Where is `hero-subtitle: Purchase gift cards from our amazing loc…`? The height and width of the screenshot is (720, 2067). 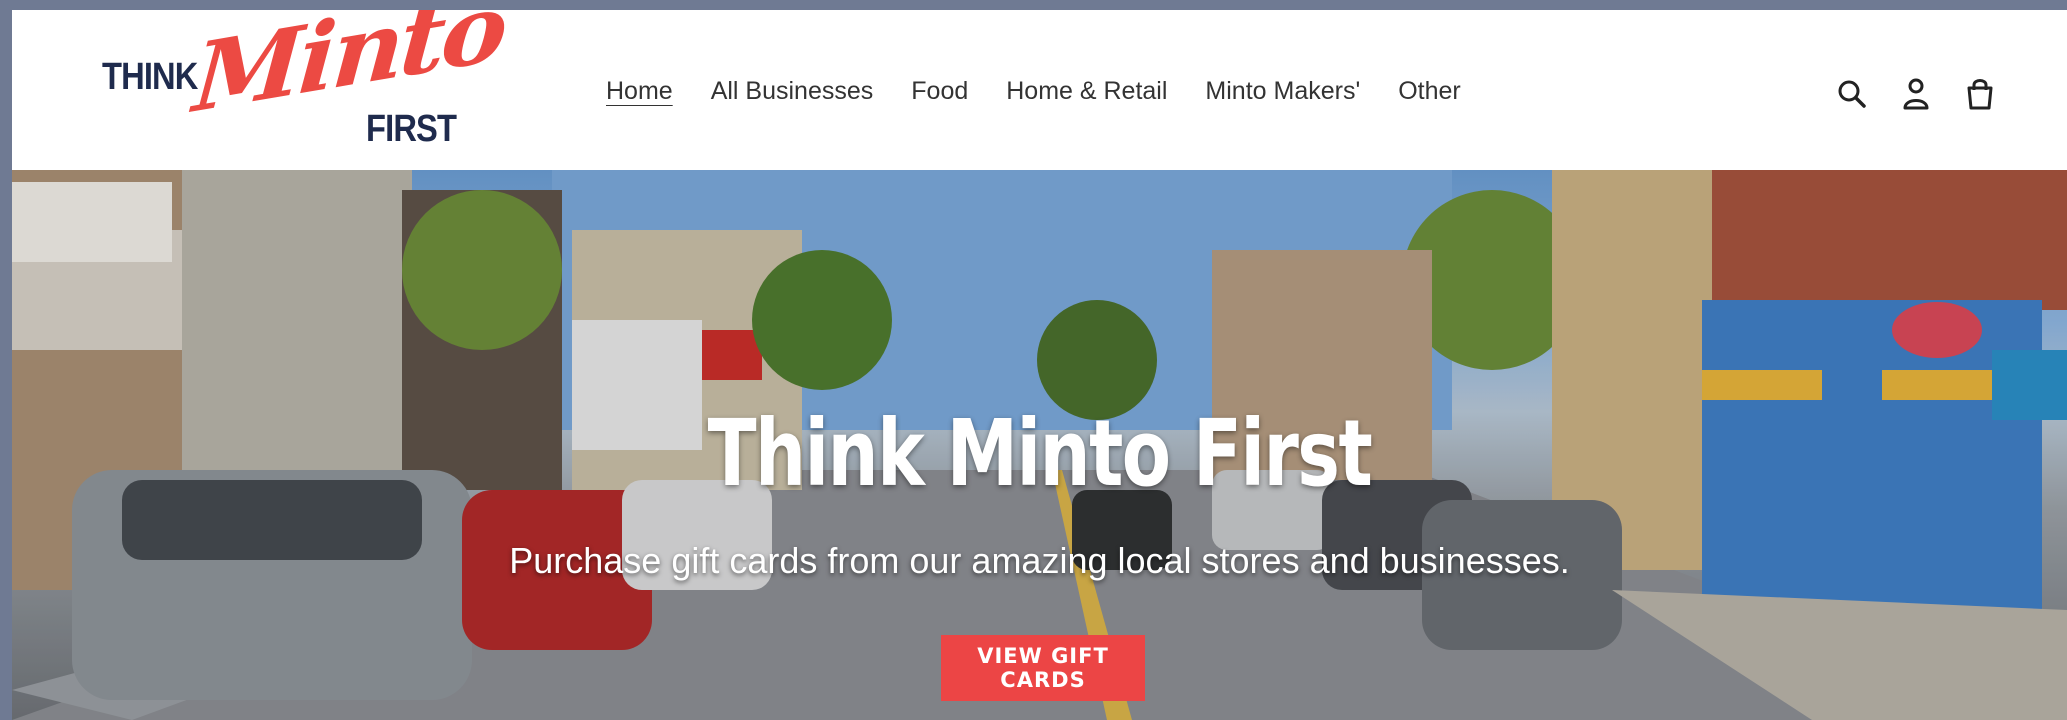
hero-subtitle: Purchase gift cards from our amazing loc… is located at coordinates (1039, 560).